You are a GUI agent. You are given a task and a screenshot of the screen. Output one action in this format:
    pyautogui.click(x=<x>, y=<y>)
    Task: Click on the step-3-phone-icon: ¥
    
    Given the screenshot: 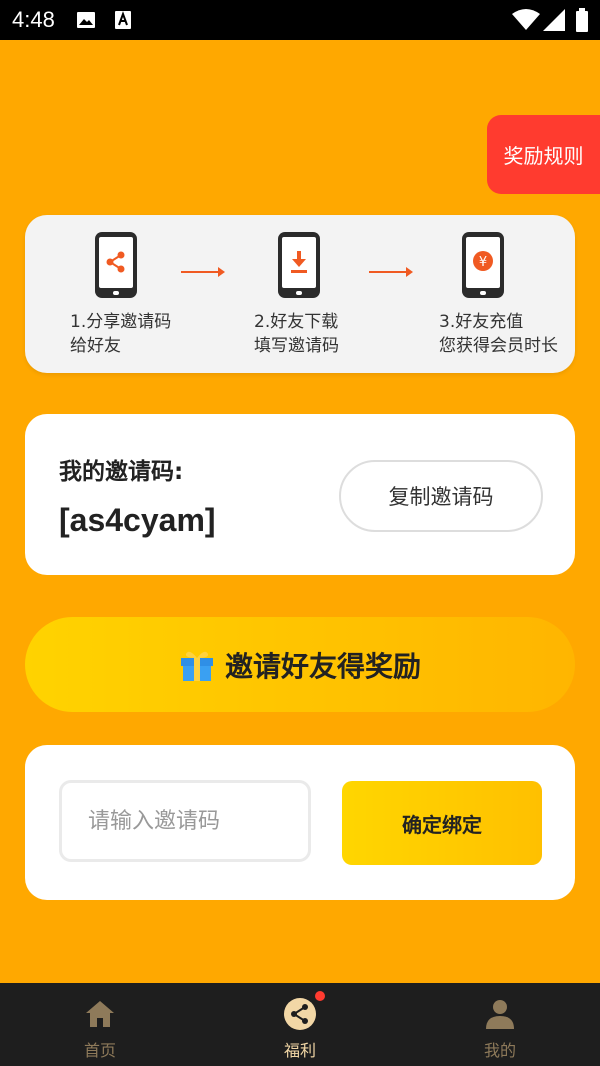 What is the action you would take?
    pyautogui.click(x=483, y=265)
    